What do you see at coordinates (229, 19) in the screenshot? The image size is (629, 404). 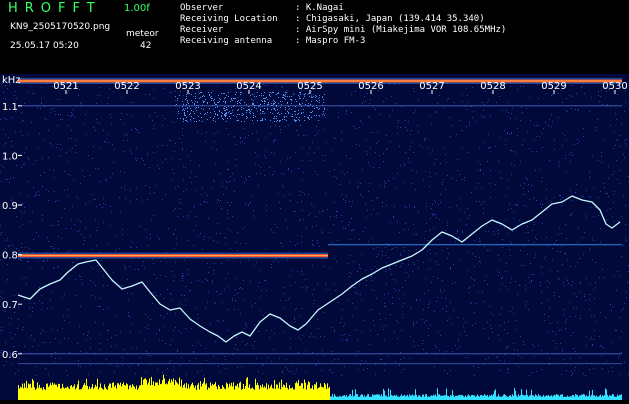 I see `info-label: Receiving Location` at bounding box center [229, 19].